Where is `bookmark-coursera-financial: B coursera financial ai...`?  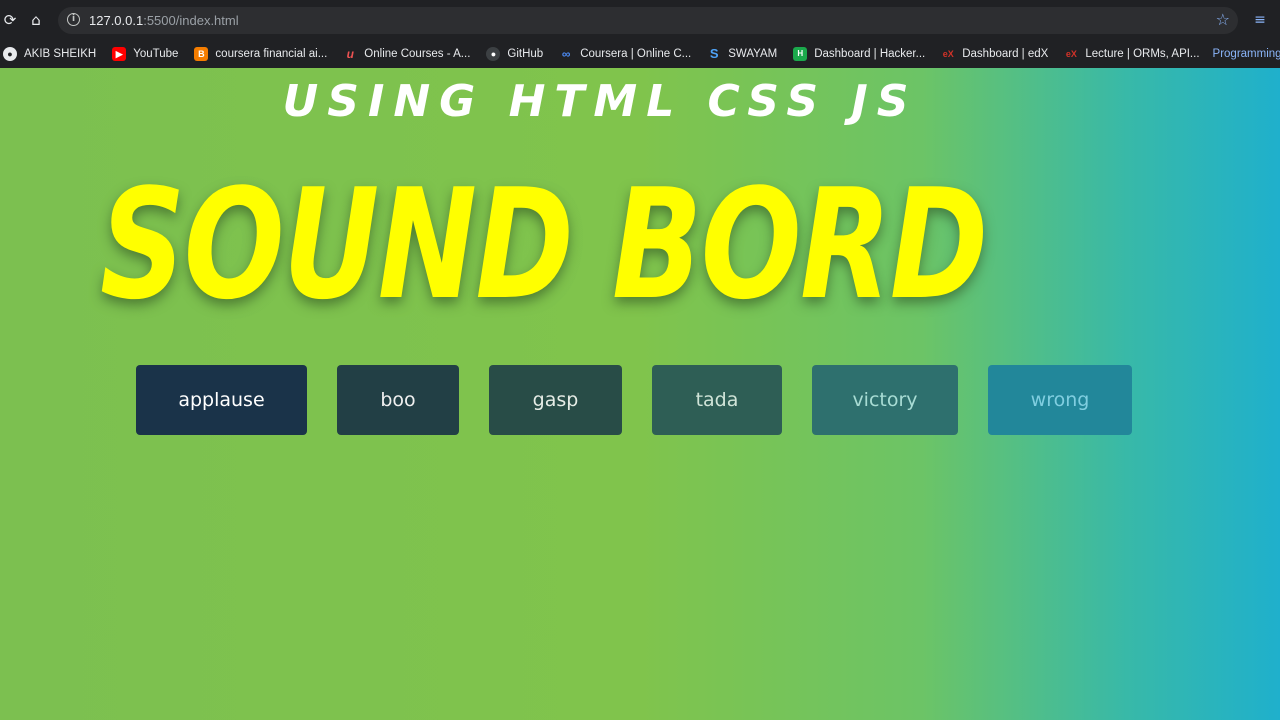
bookmark-coursera-financial: B coursera financial ai... is located at coordinates (260, 54).